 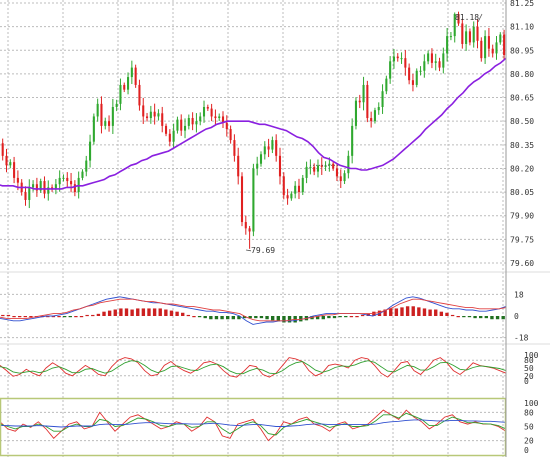 I want to click on oscillator-2-tick-label: 20, so click(x=529, y=441).